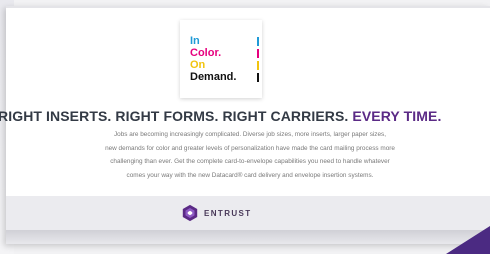 The height and width of the screenshot is (254, 490). Describe the element at coordinates (228, 213) in the screenshot. I see `logo-wordmark: ENTRUST` at that location.